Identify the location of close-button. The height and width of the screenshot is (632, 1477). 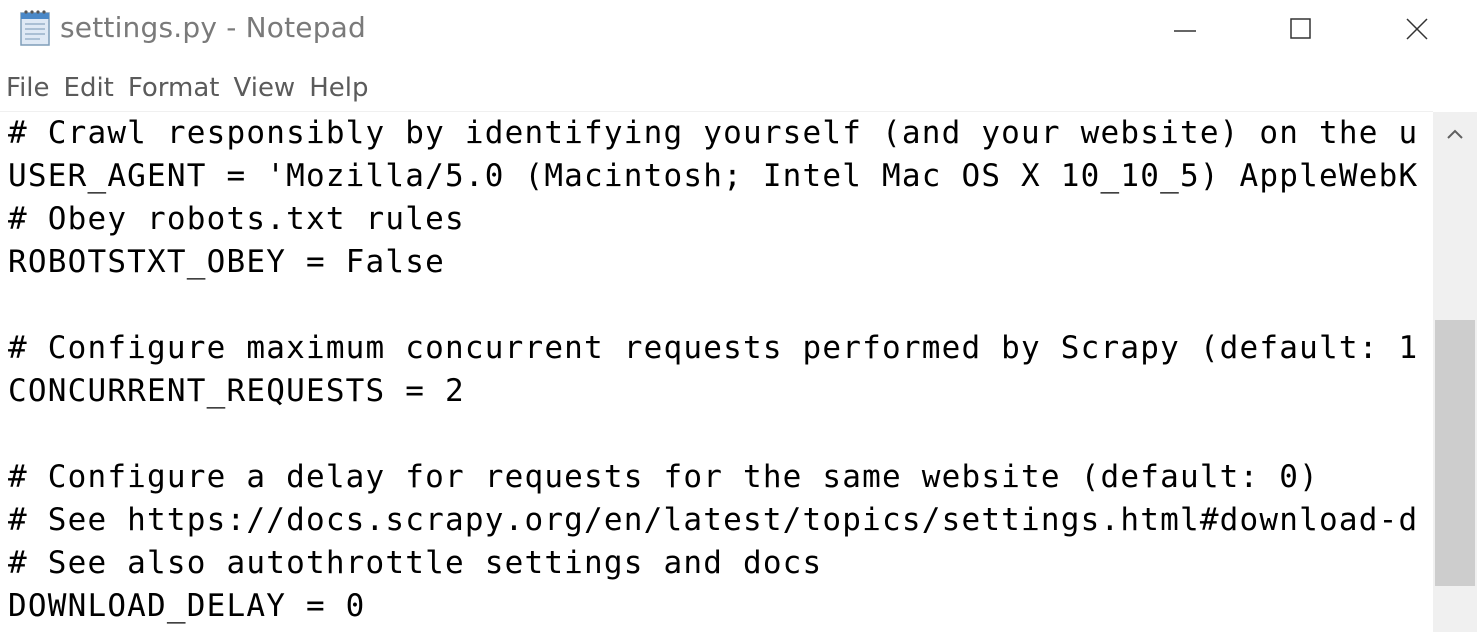
(1417, 29).